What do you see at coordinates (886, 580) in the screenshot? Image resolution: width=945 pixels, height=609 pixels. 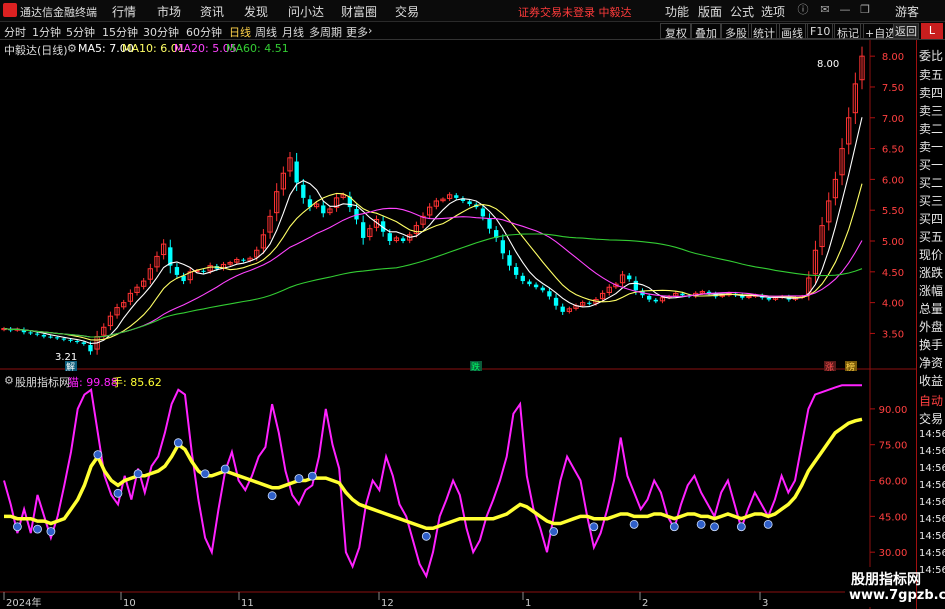 I see `watermark-title: 股朋指标网` at bounding box center [886, 580].